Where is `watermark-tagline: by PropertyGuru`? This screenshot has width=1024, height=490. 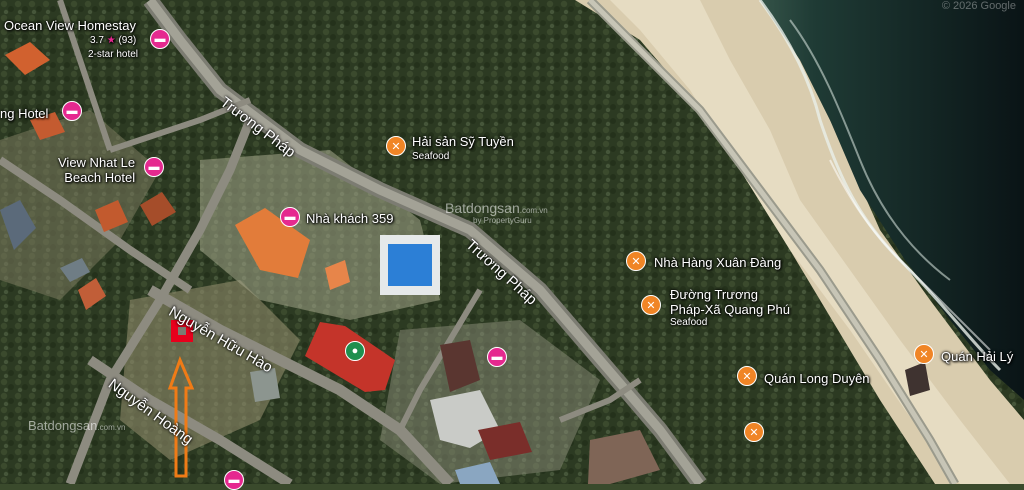
watermark-tagline: by PropertyGuru is located at coordinates (502, 220).